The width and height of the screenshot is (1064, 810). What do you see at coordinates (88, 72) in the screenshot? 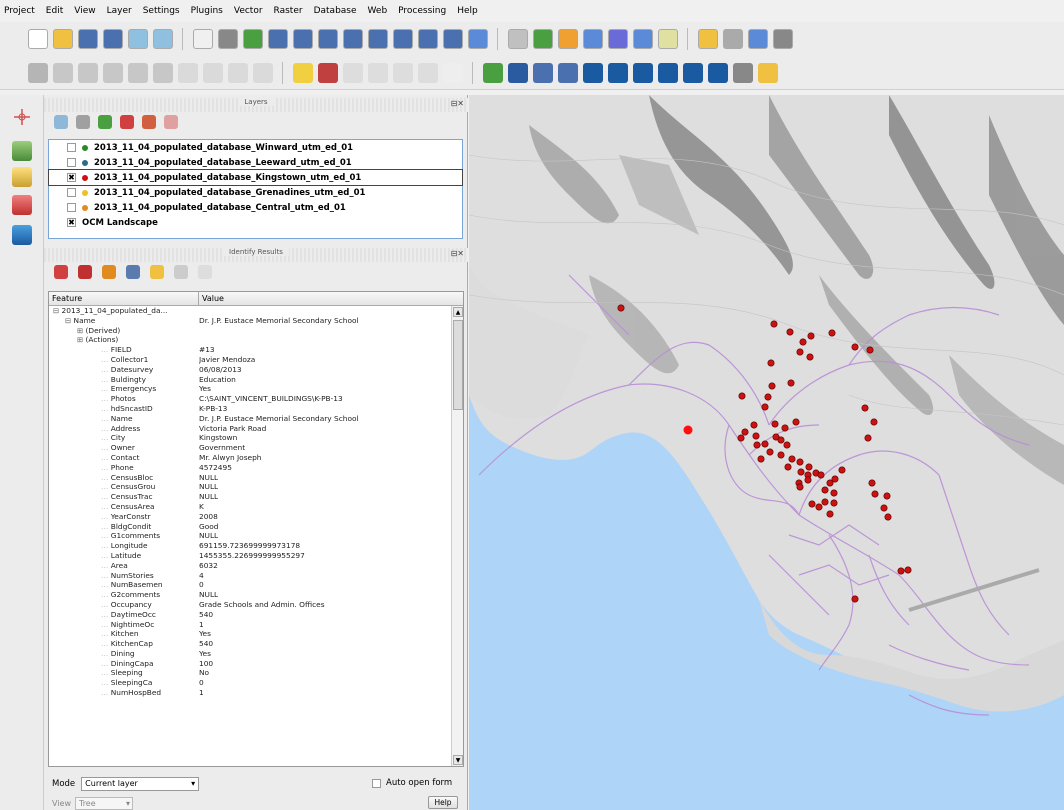
I see `save-edits-icon` at bounding box center [88, 72].